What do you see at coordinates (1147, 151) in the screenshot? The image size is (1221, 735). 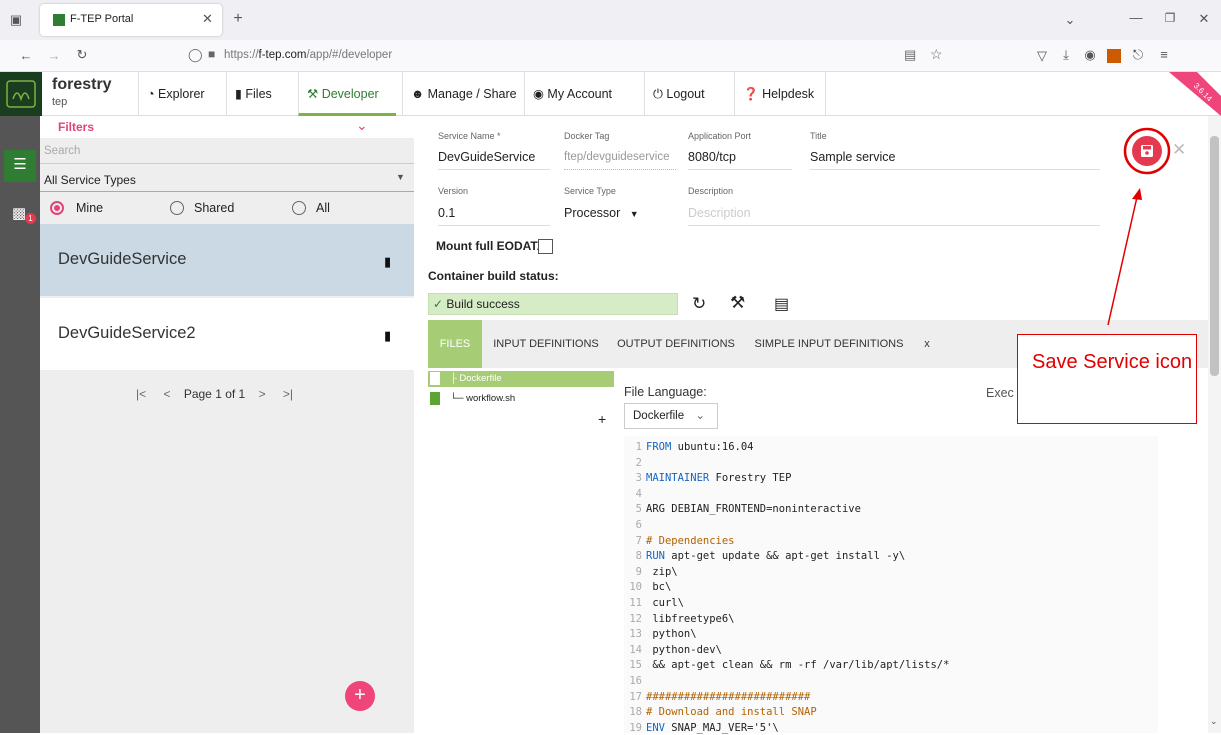 I see `save-service-button` at bounding box center [1147, 151].